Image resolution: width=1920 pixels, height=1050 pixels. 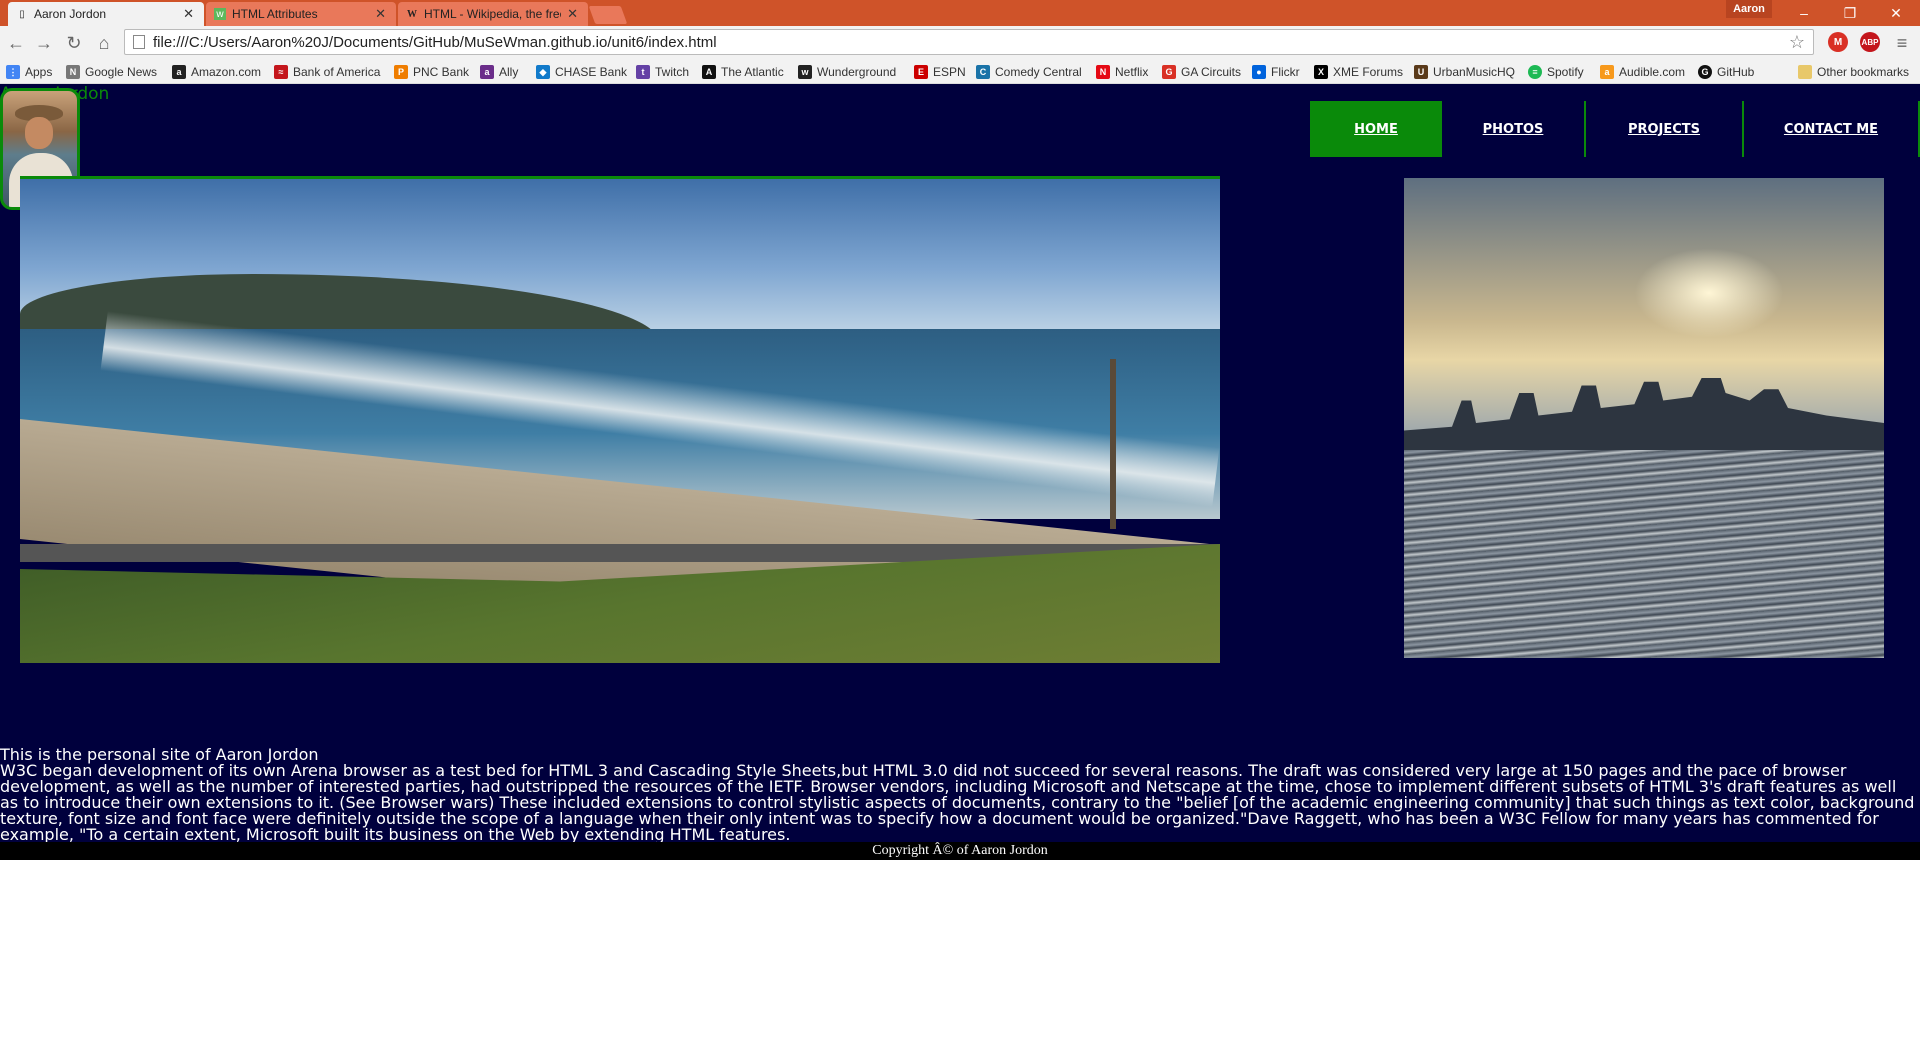 I want to click on nav-photos: PHOTOS, so click(x=1514, y=129).